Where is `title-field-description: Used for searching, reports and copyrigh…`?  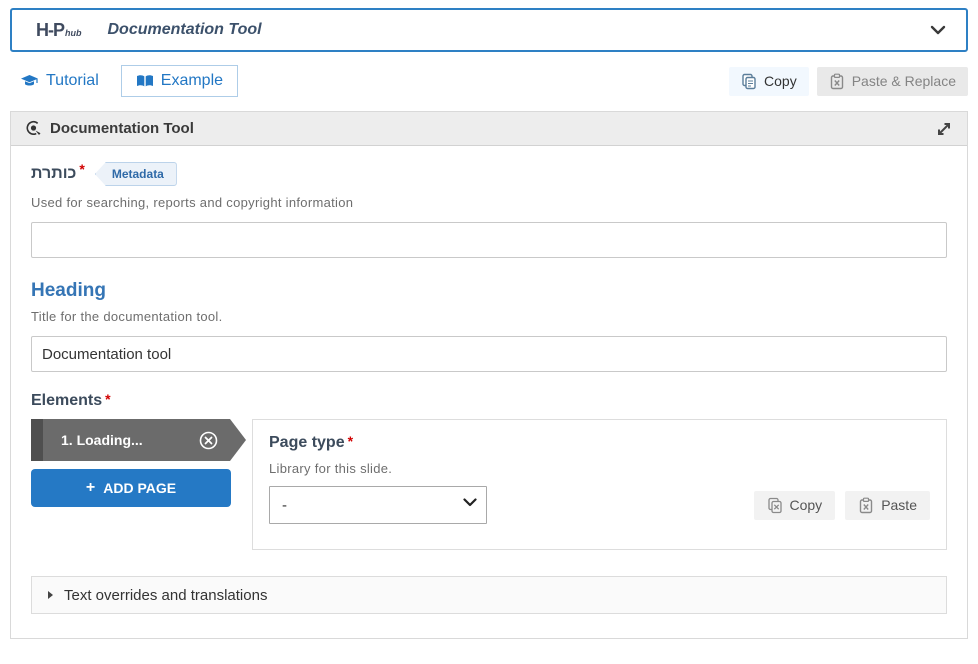 title-field-description: Used for searching, reports and copyrigh… is located at coordinates (192, 202).